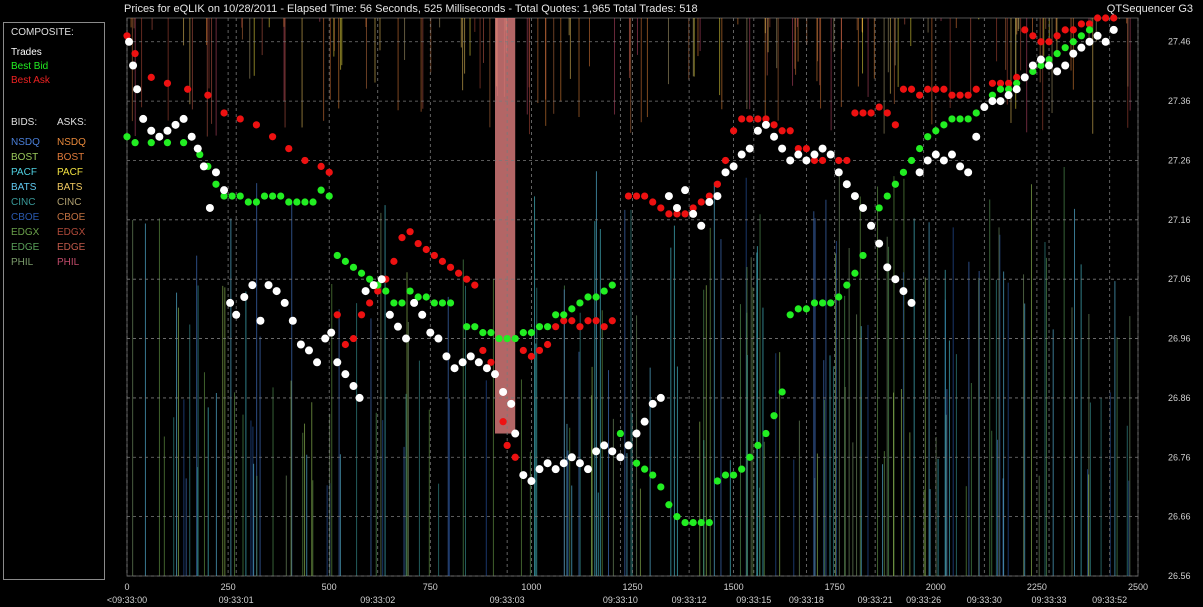  What do you see at coordinates (1179, 576) in the screenshot?
I see `y-tick-label: 26.56` at bounding box center [1179, 576].